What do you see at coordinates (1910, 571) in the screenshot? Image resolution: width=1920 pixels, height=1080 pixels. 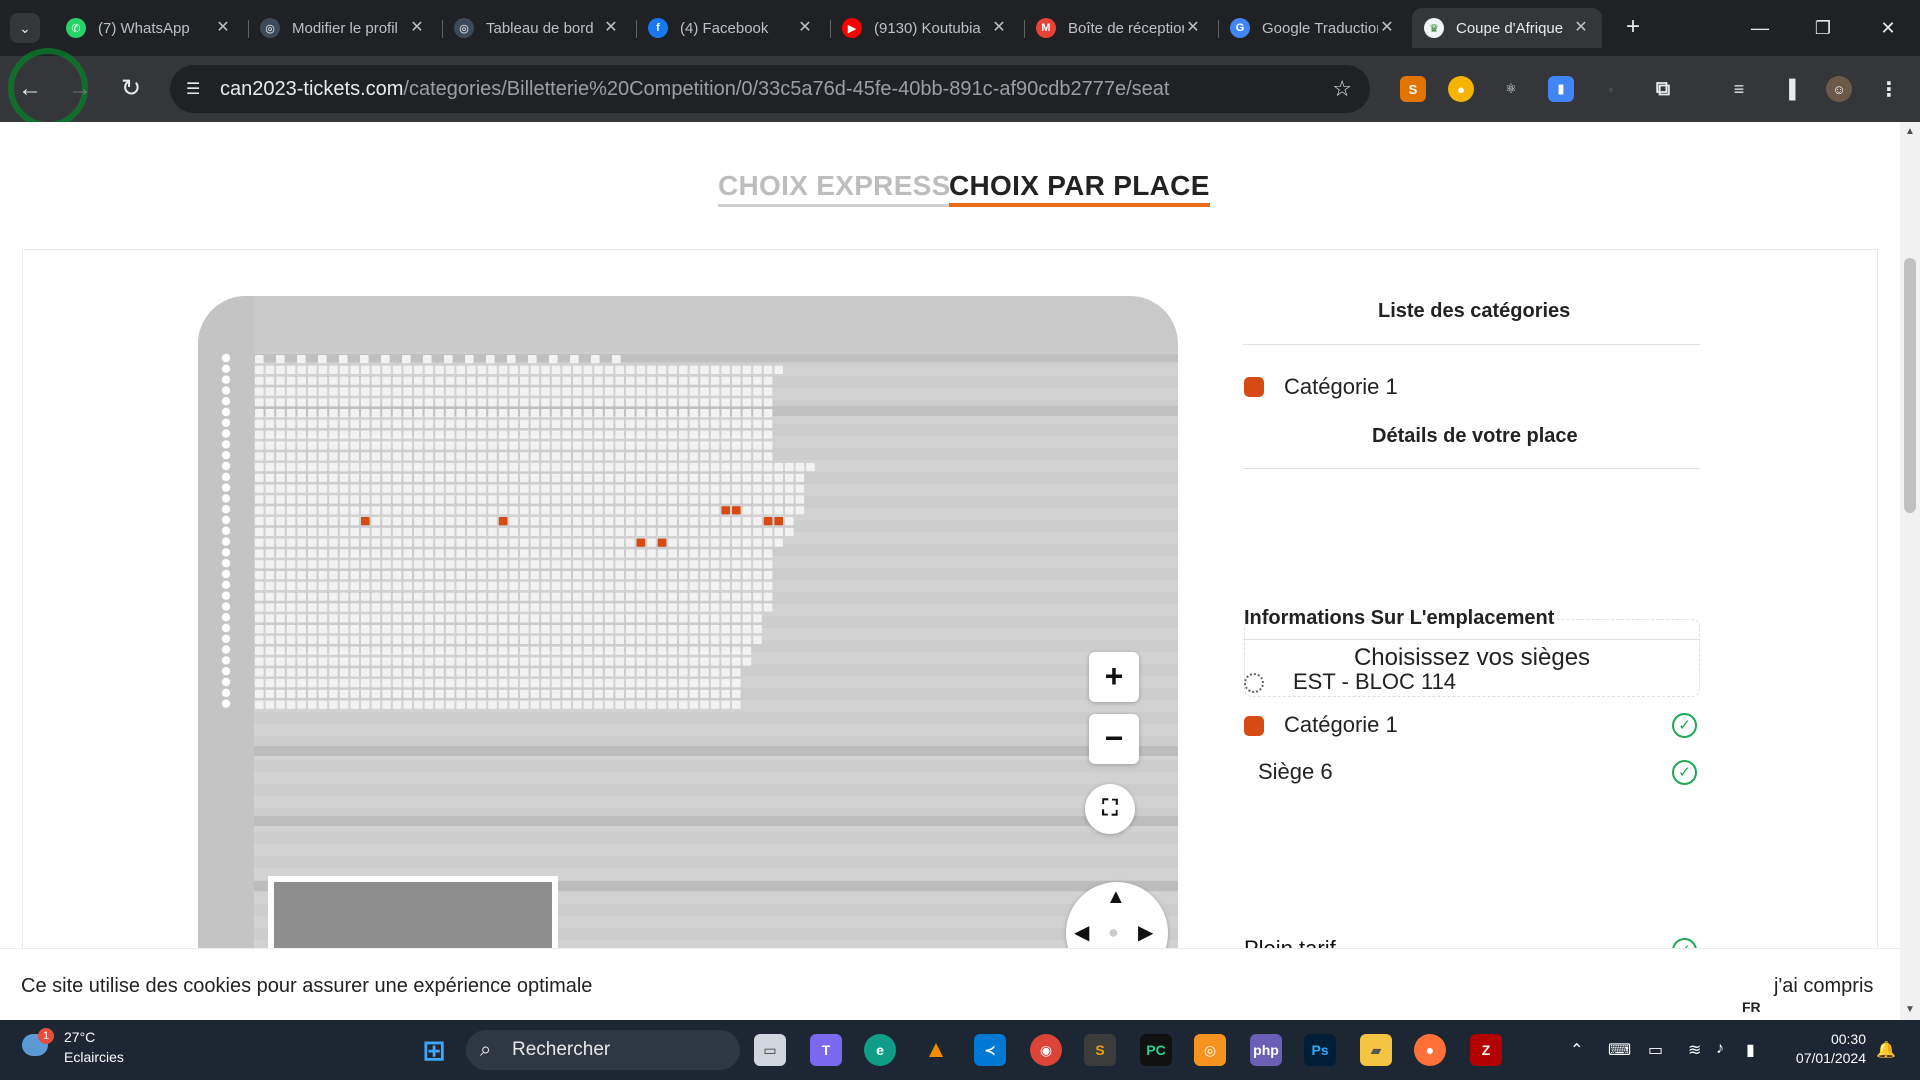 I see `page-scrollbar: ▲ ▼` at bounding box center [1910, 571].